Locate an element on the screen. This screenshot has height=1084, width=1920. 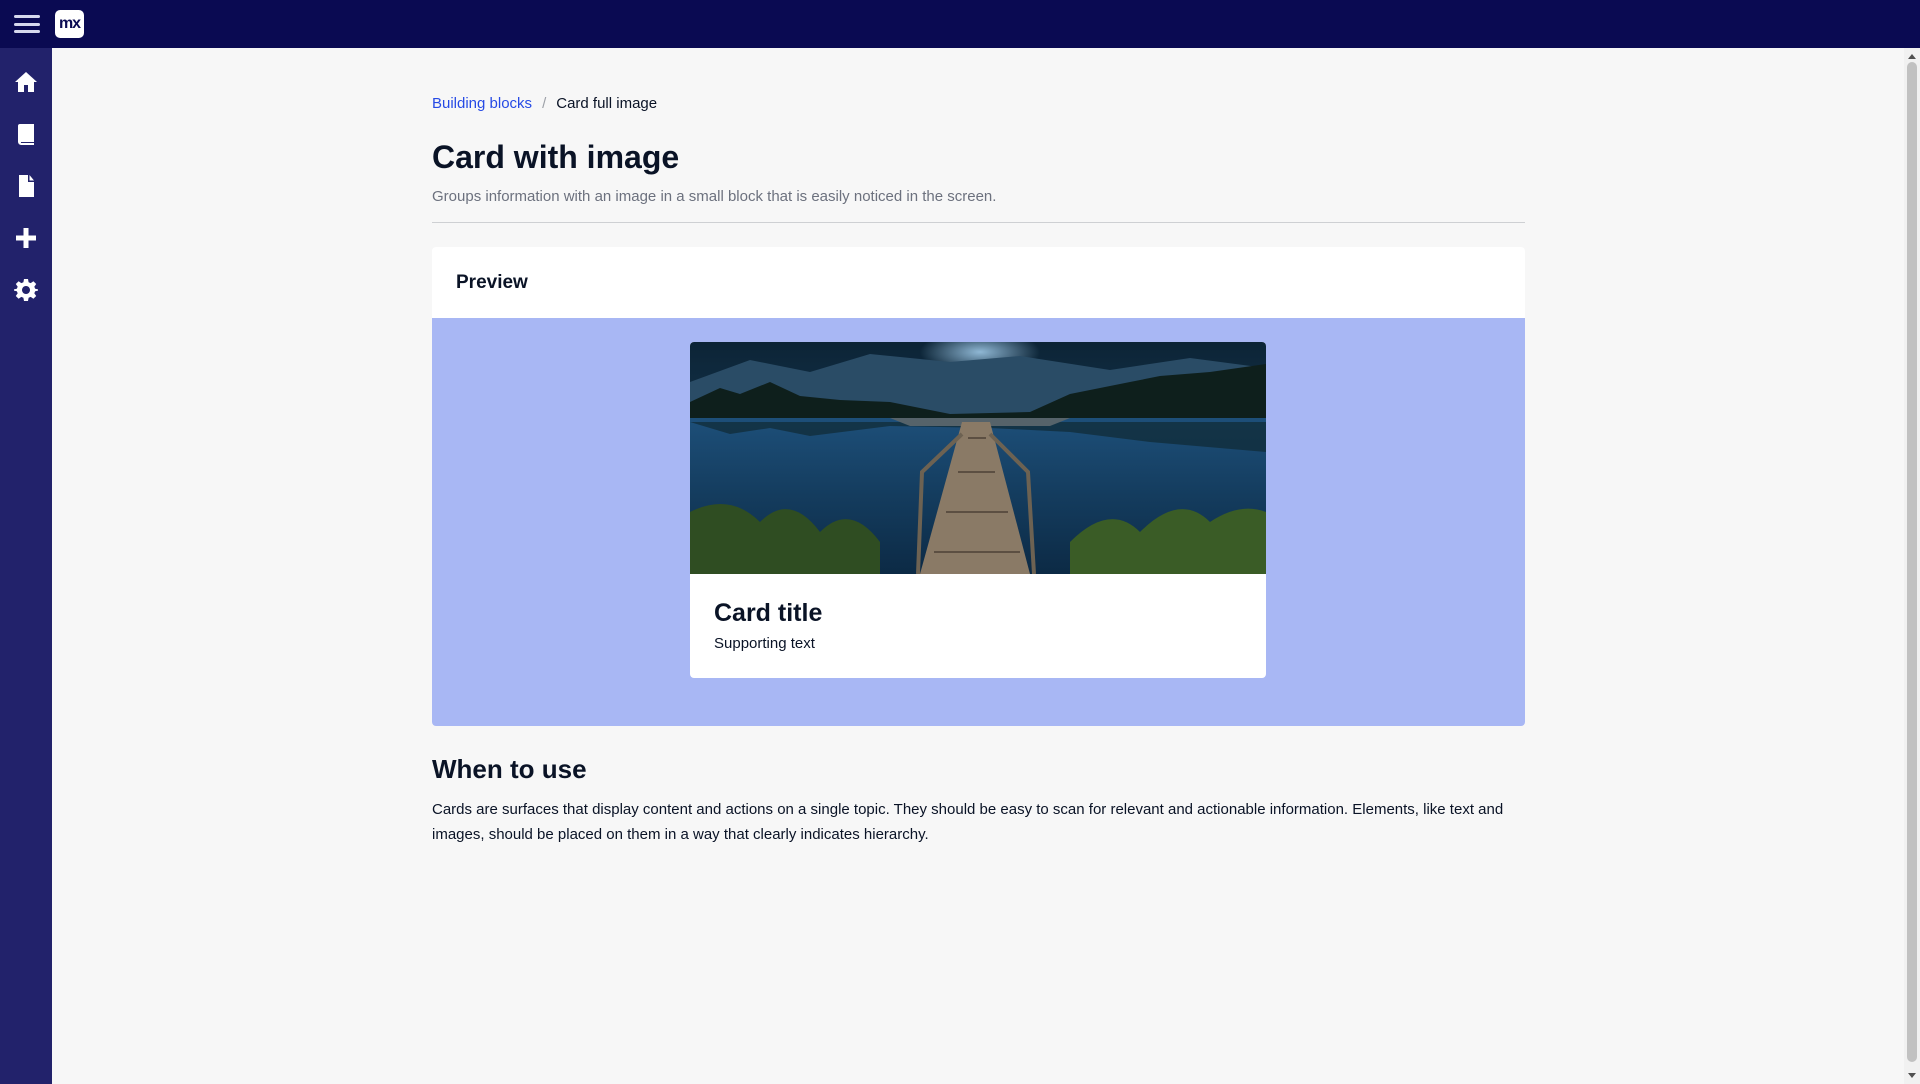
mx-logo: mx is located at coordinates (69, 24).